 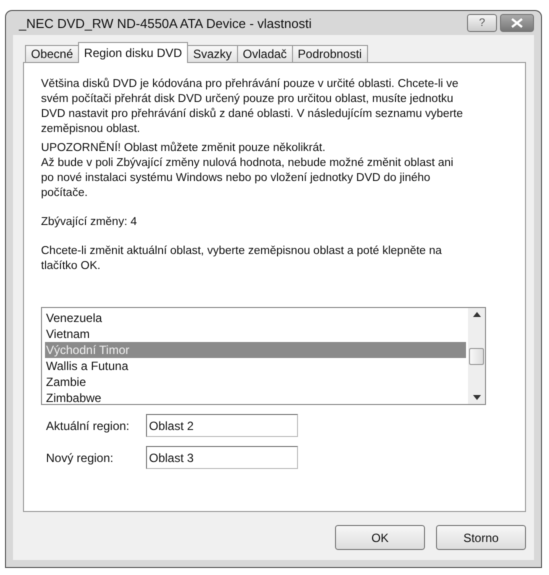 What do you see at coordinates (88, 425) in the screenshot?
I see `field-label: Aktuální region:` at bounding box center [88, 425].